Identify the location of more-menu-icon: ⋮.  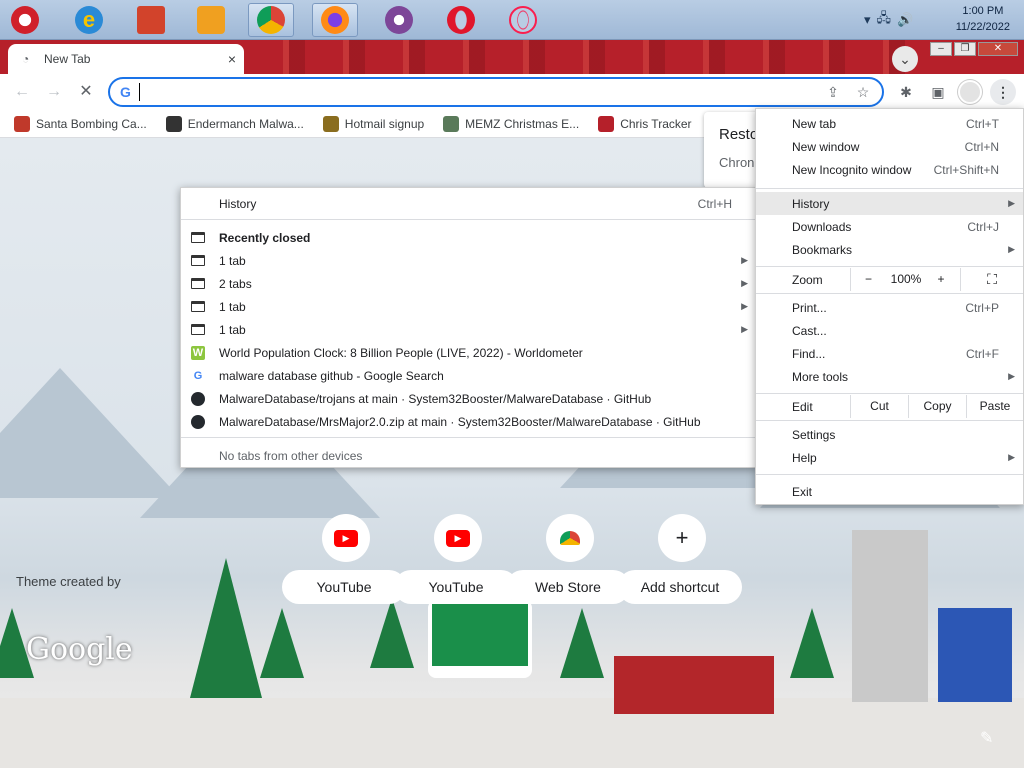
(1003, 92).